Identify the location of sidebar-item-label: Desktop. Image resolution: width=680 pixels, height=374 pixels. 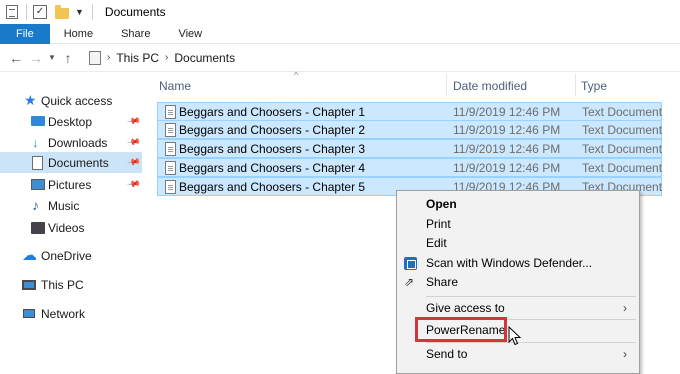
(70, 121).